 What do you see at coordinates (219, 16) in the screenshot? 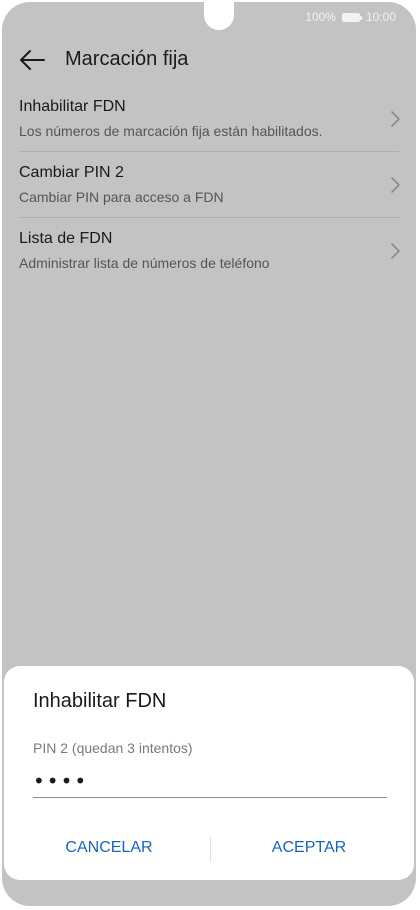
I see `camera-notch` at bounding box center [219, 16].